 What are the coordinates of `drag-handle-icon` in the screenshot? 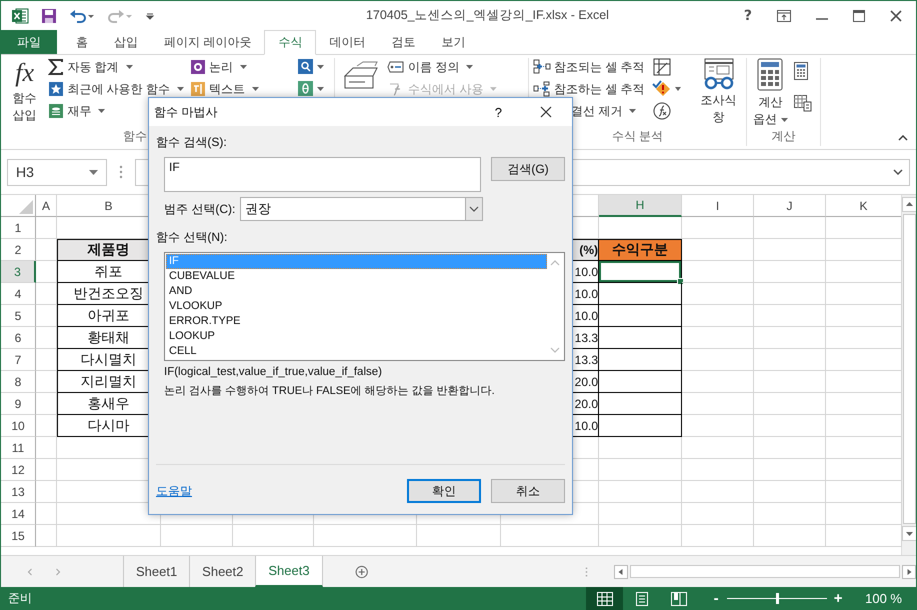 It's located at (121, 172).